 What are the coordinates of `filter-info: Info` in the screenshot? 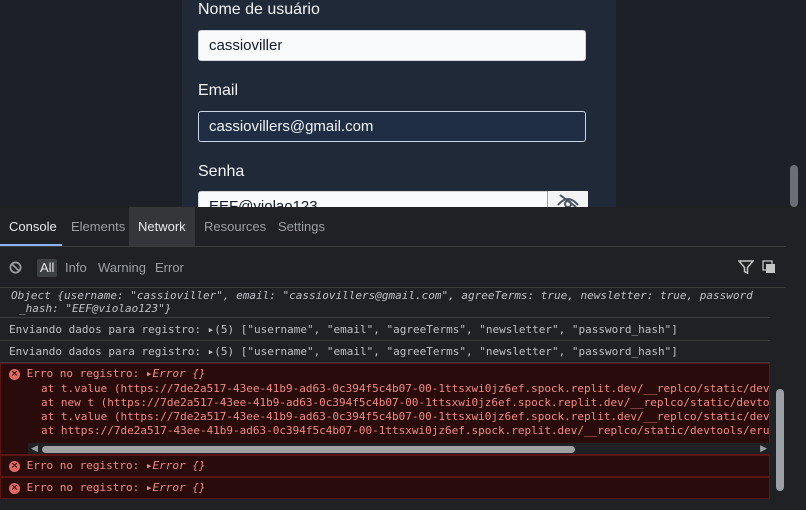 It's located at (76, 268).